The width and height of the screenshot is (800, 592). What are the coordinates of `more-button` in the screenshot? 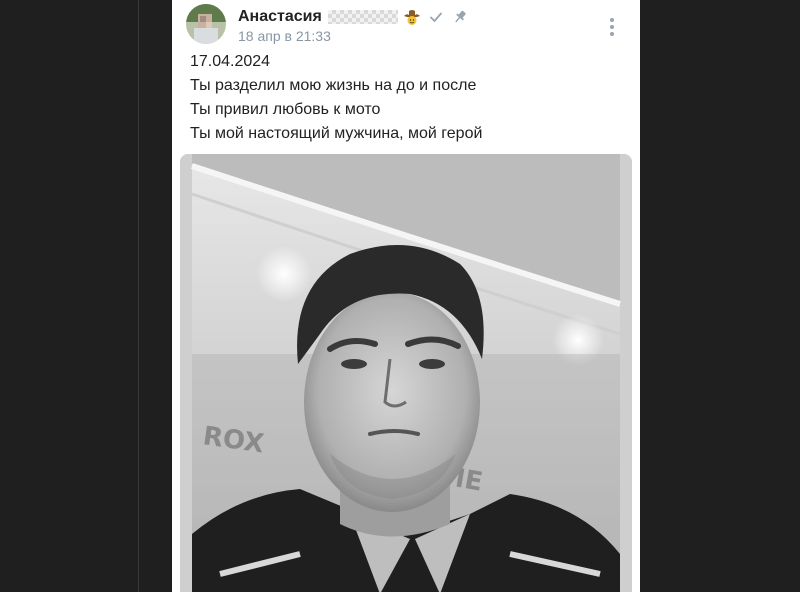 It's located at (612, 27).